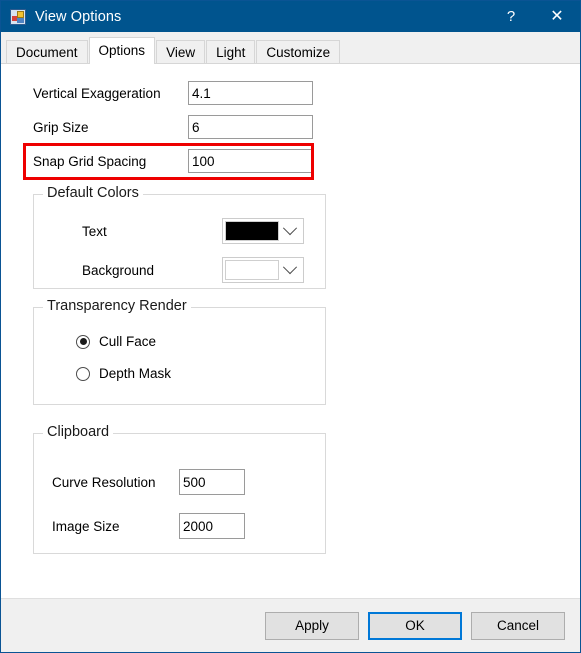 The height and width of the screenshot is (653, 581). Describe the element at coordinates (511, 16) in the screenshot. I see `help-button: ?` at that location.